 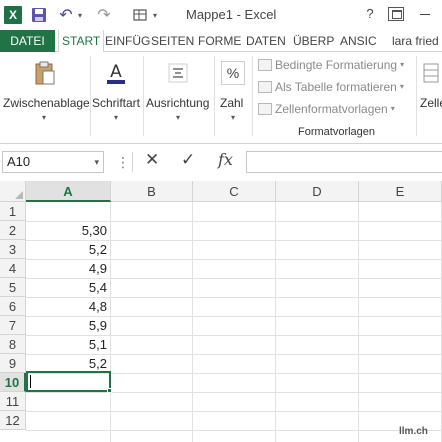 I want to click on clipboard-label: Zwischenablage, so click(x=46, y=103).